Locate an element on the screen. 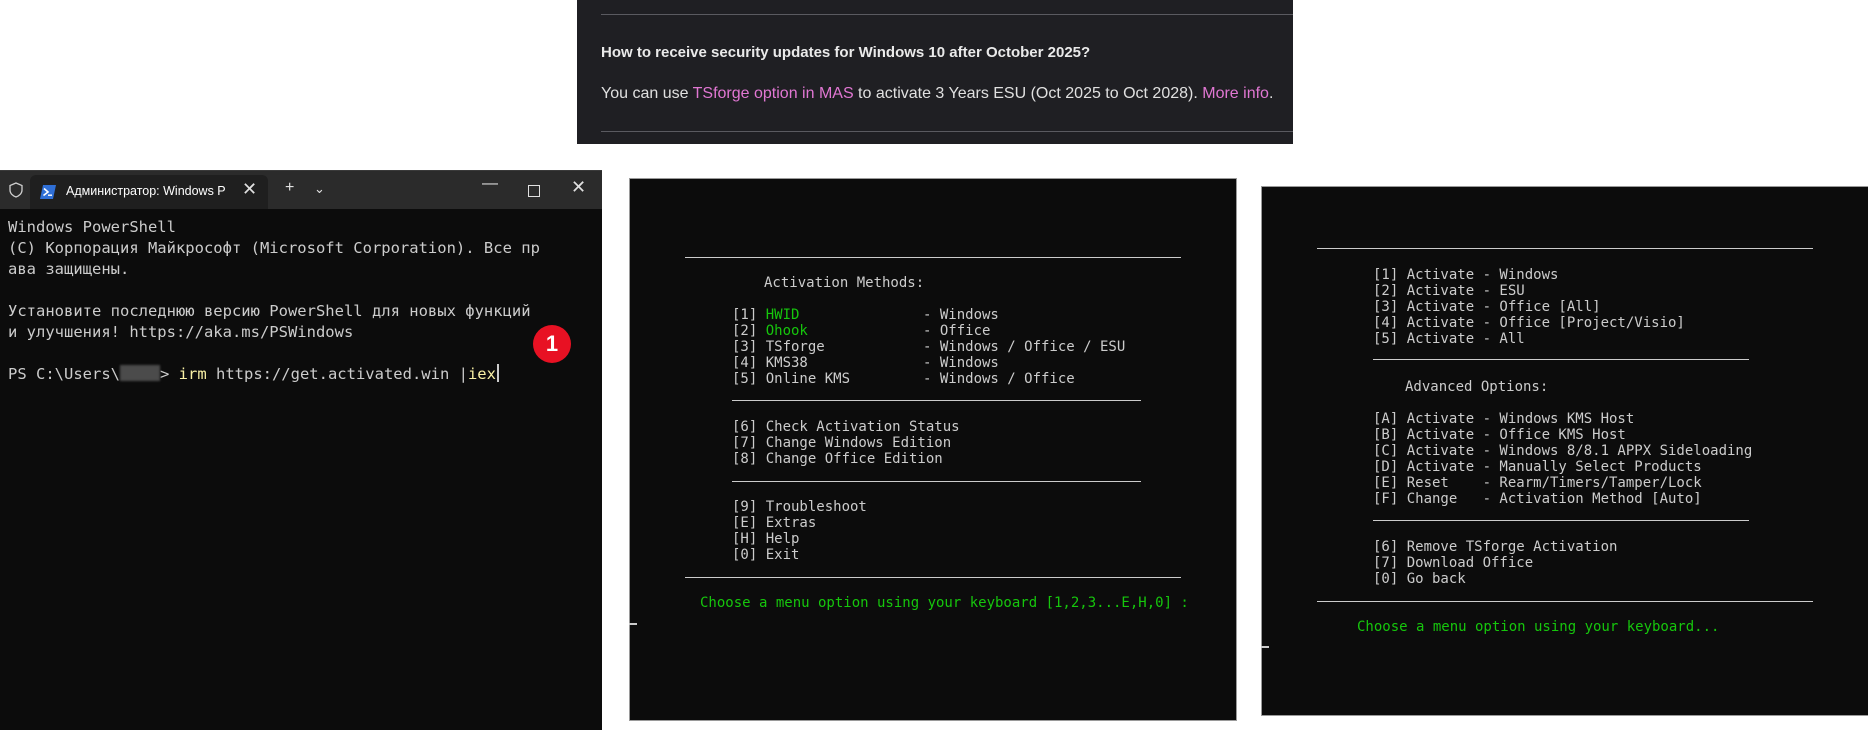 The image size is (1868, 739). menu-item-tsforge: [3] TSforge is located at coordinates (778, 347).